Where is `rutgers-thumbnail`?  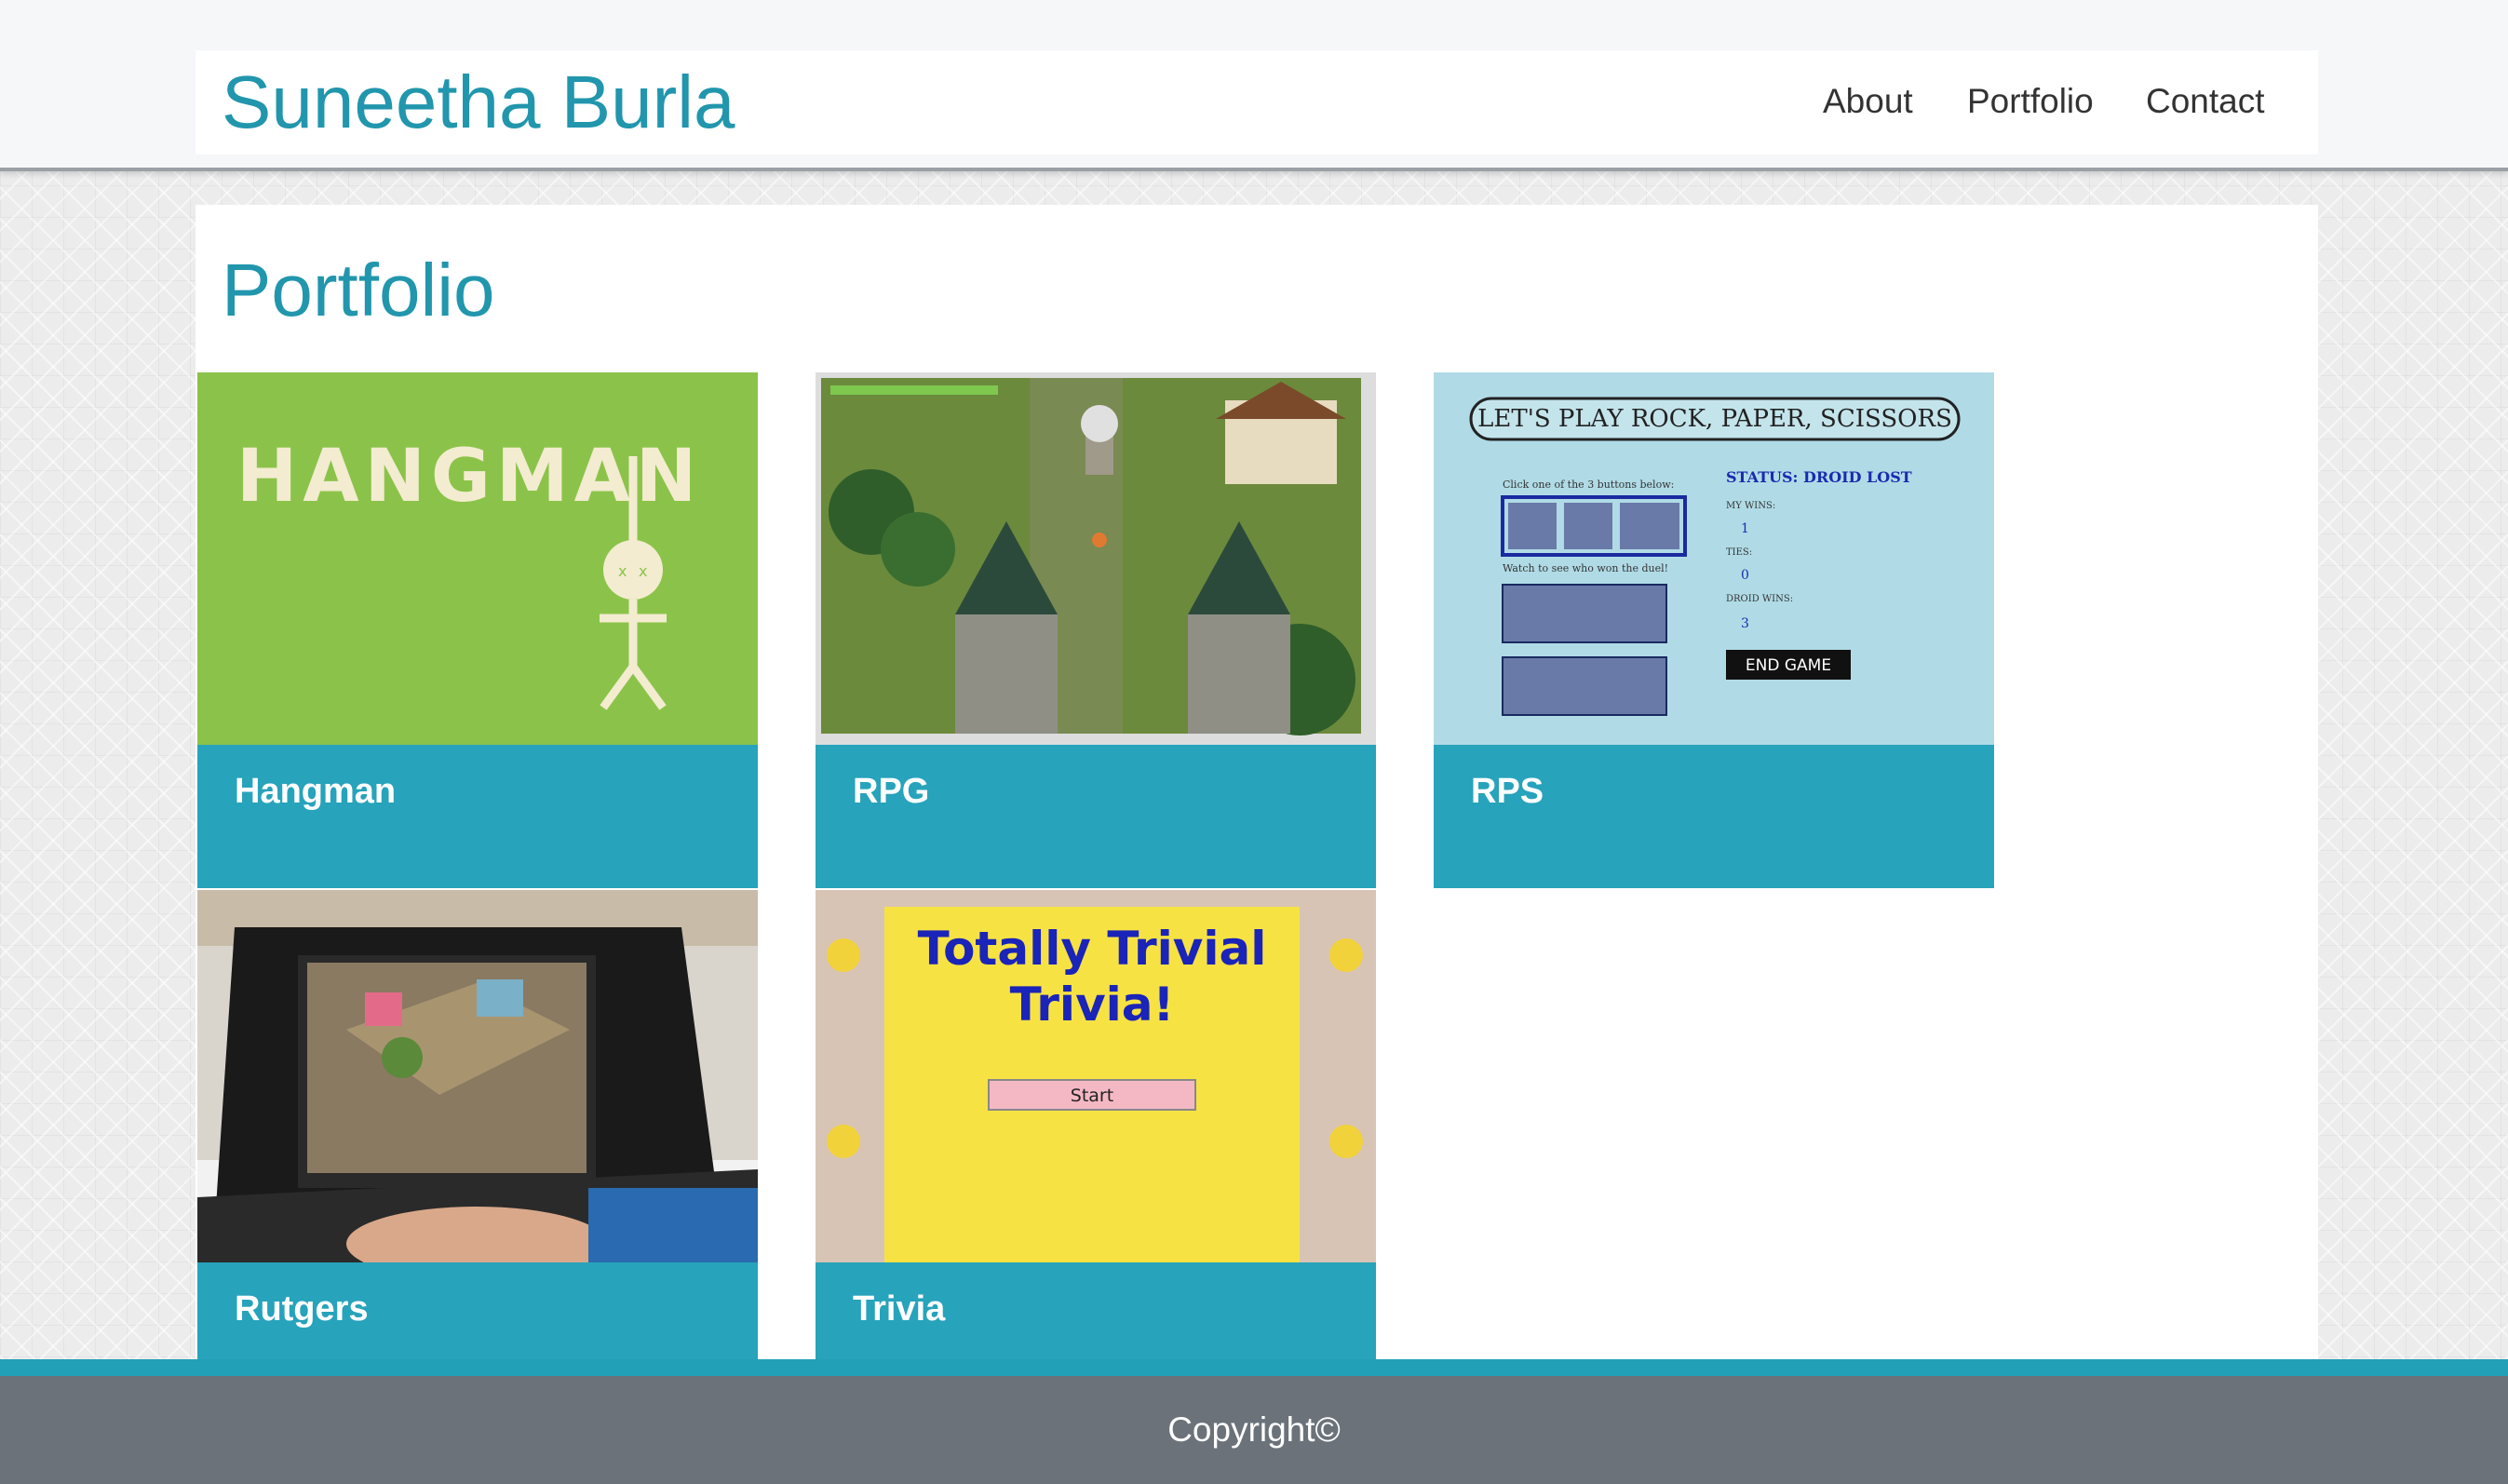
rutgers-thumbnail is located at coordinates (478, 1076).